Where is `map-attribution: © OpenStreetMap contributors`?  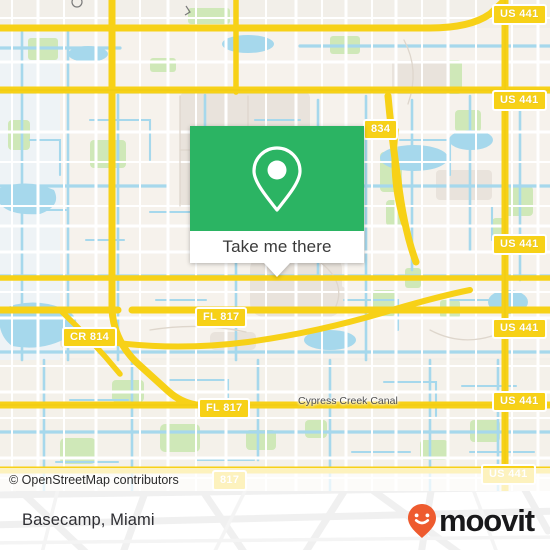 map-attribution: © OpenStreetMap contributors is located at coordinates (275, 479).